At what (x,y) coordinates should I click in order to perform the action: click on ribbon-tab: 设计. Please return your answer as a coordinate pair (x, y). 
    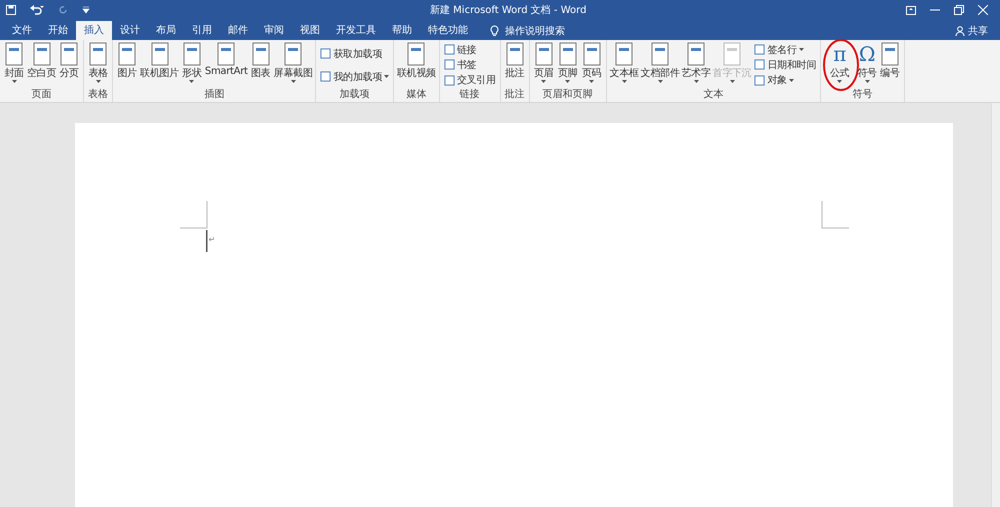
    Looking at the image, I should click on (130, 30).